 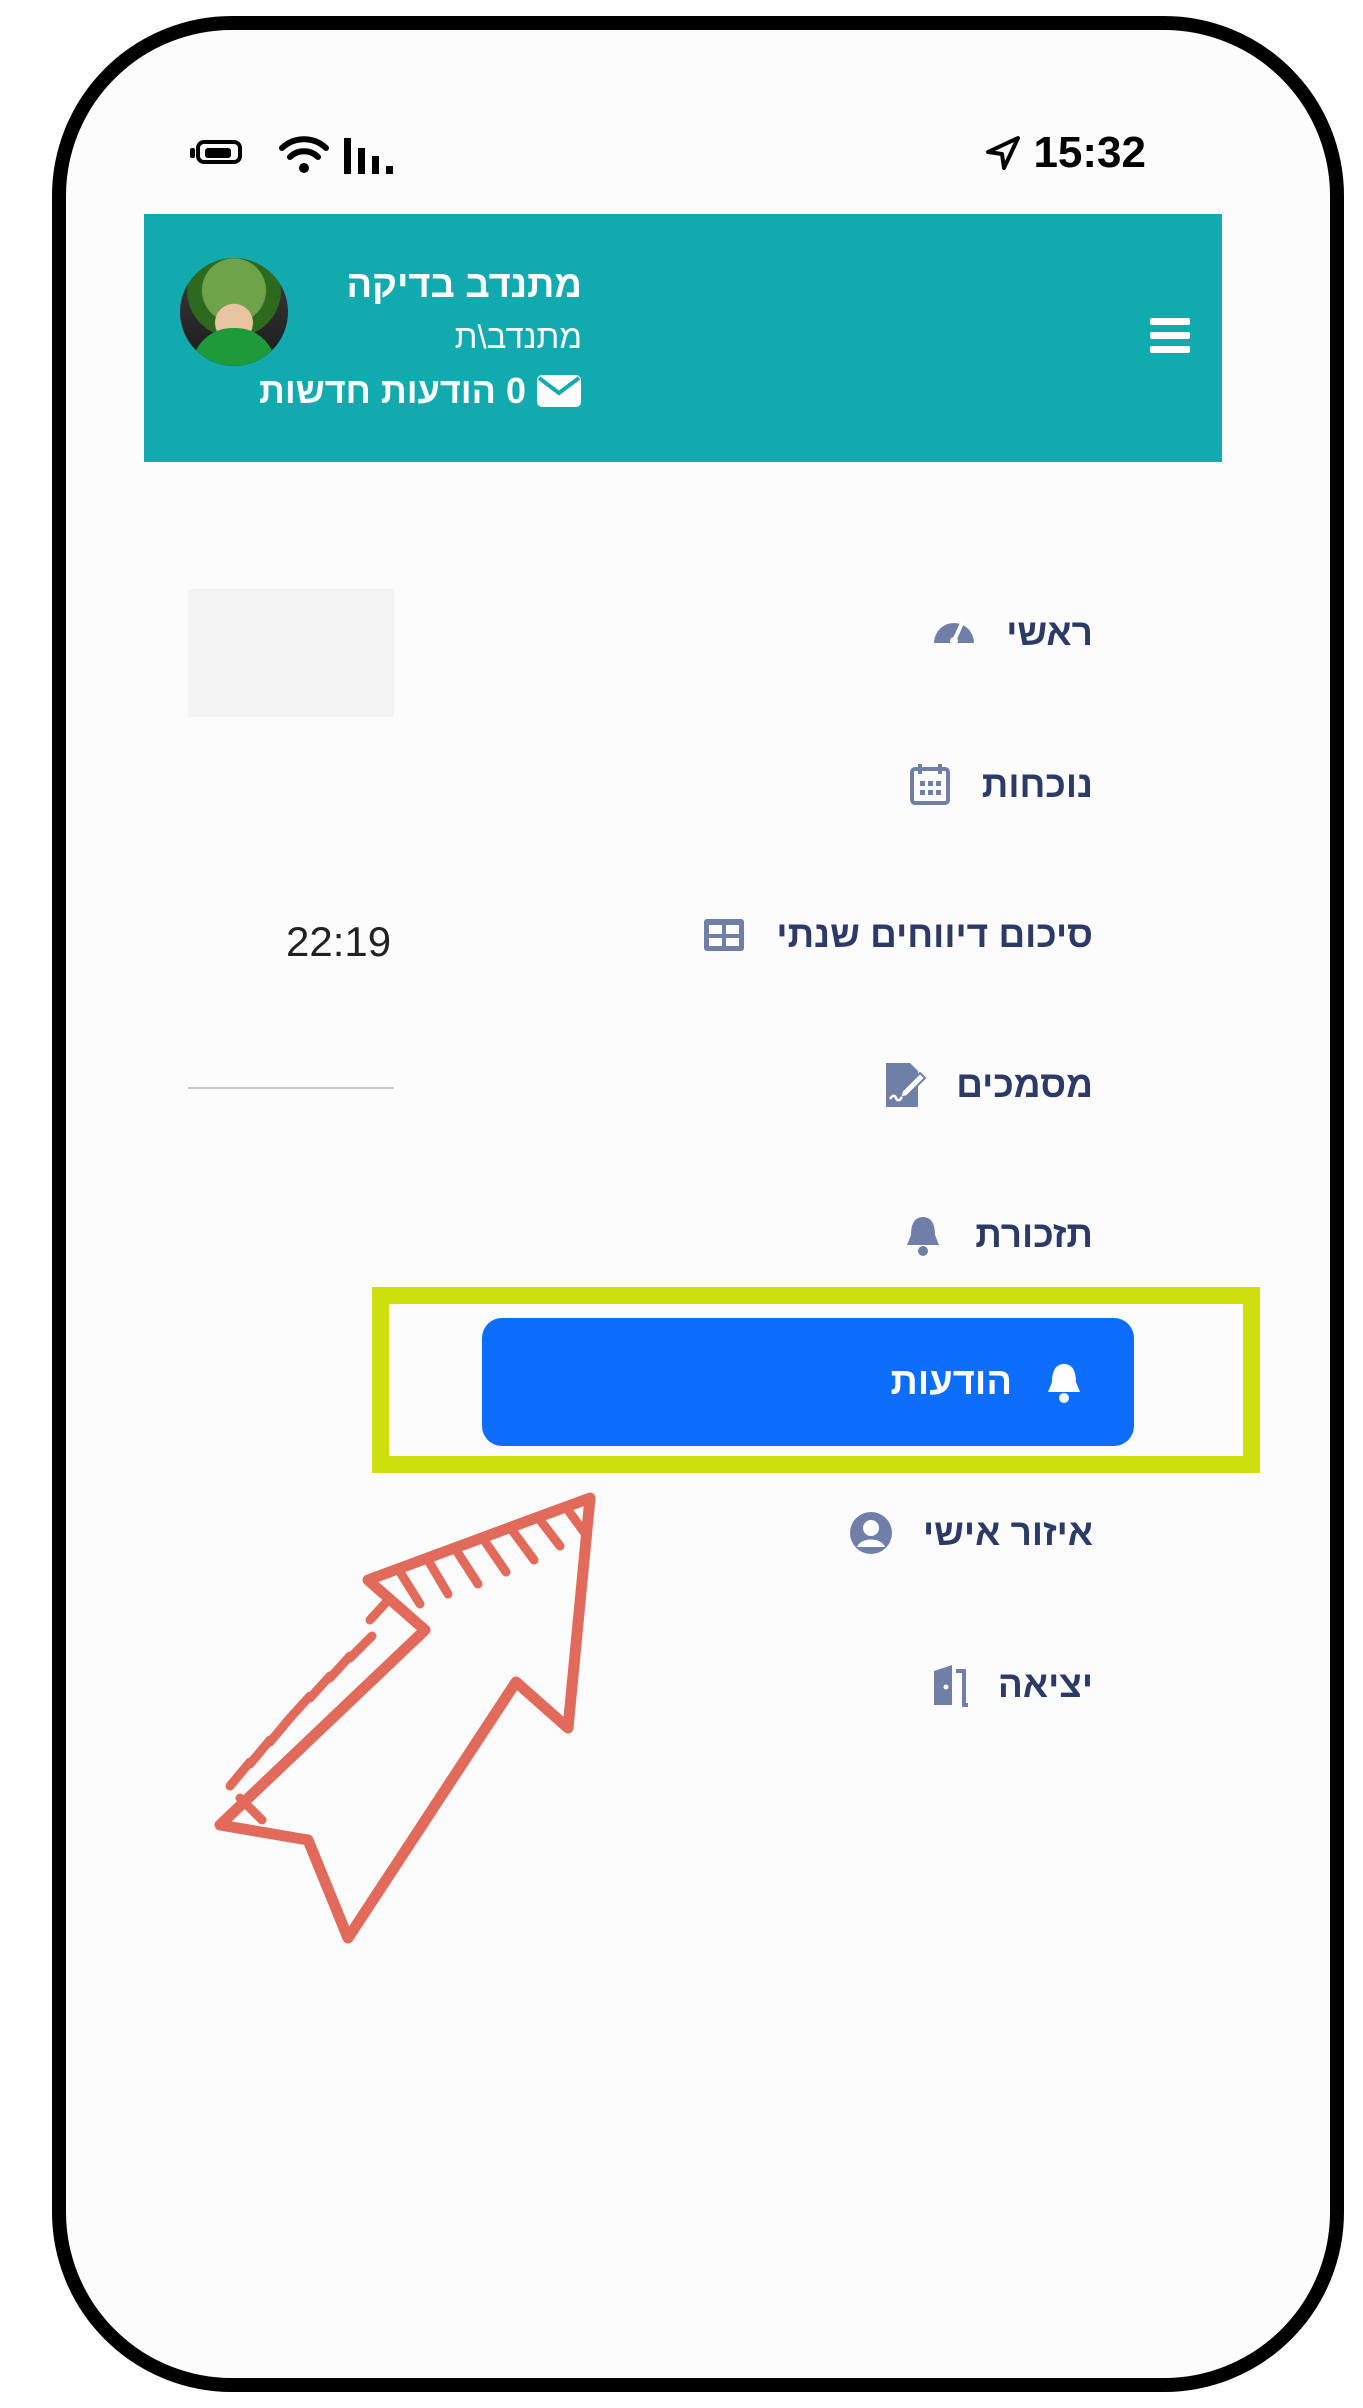 What do you see at coordinates (377, 390) in the screenshot?
I see `messages-label: הודעות חדשות` at bounding box center [377, 390].